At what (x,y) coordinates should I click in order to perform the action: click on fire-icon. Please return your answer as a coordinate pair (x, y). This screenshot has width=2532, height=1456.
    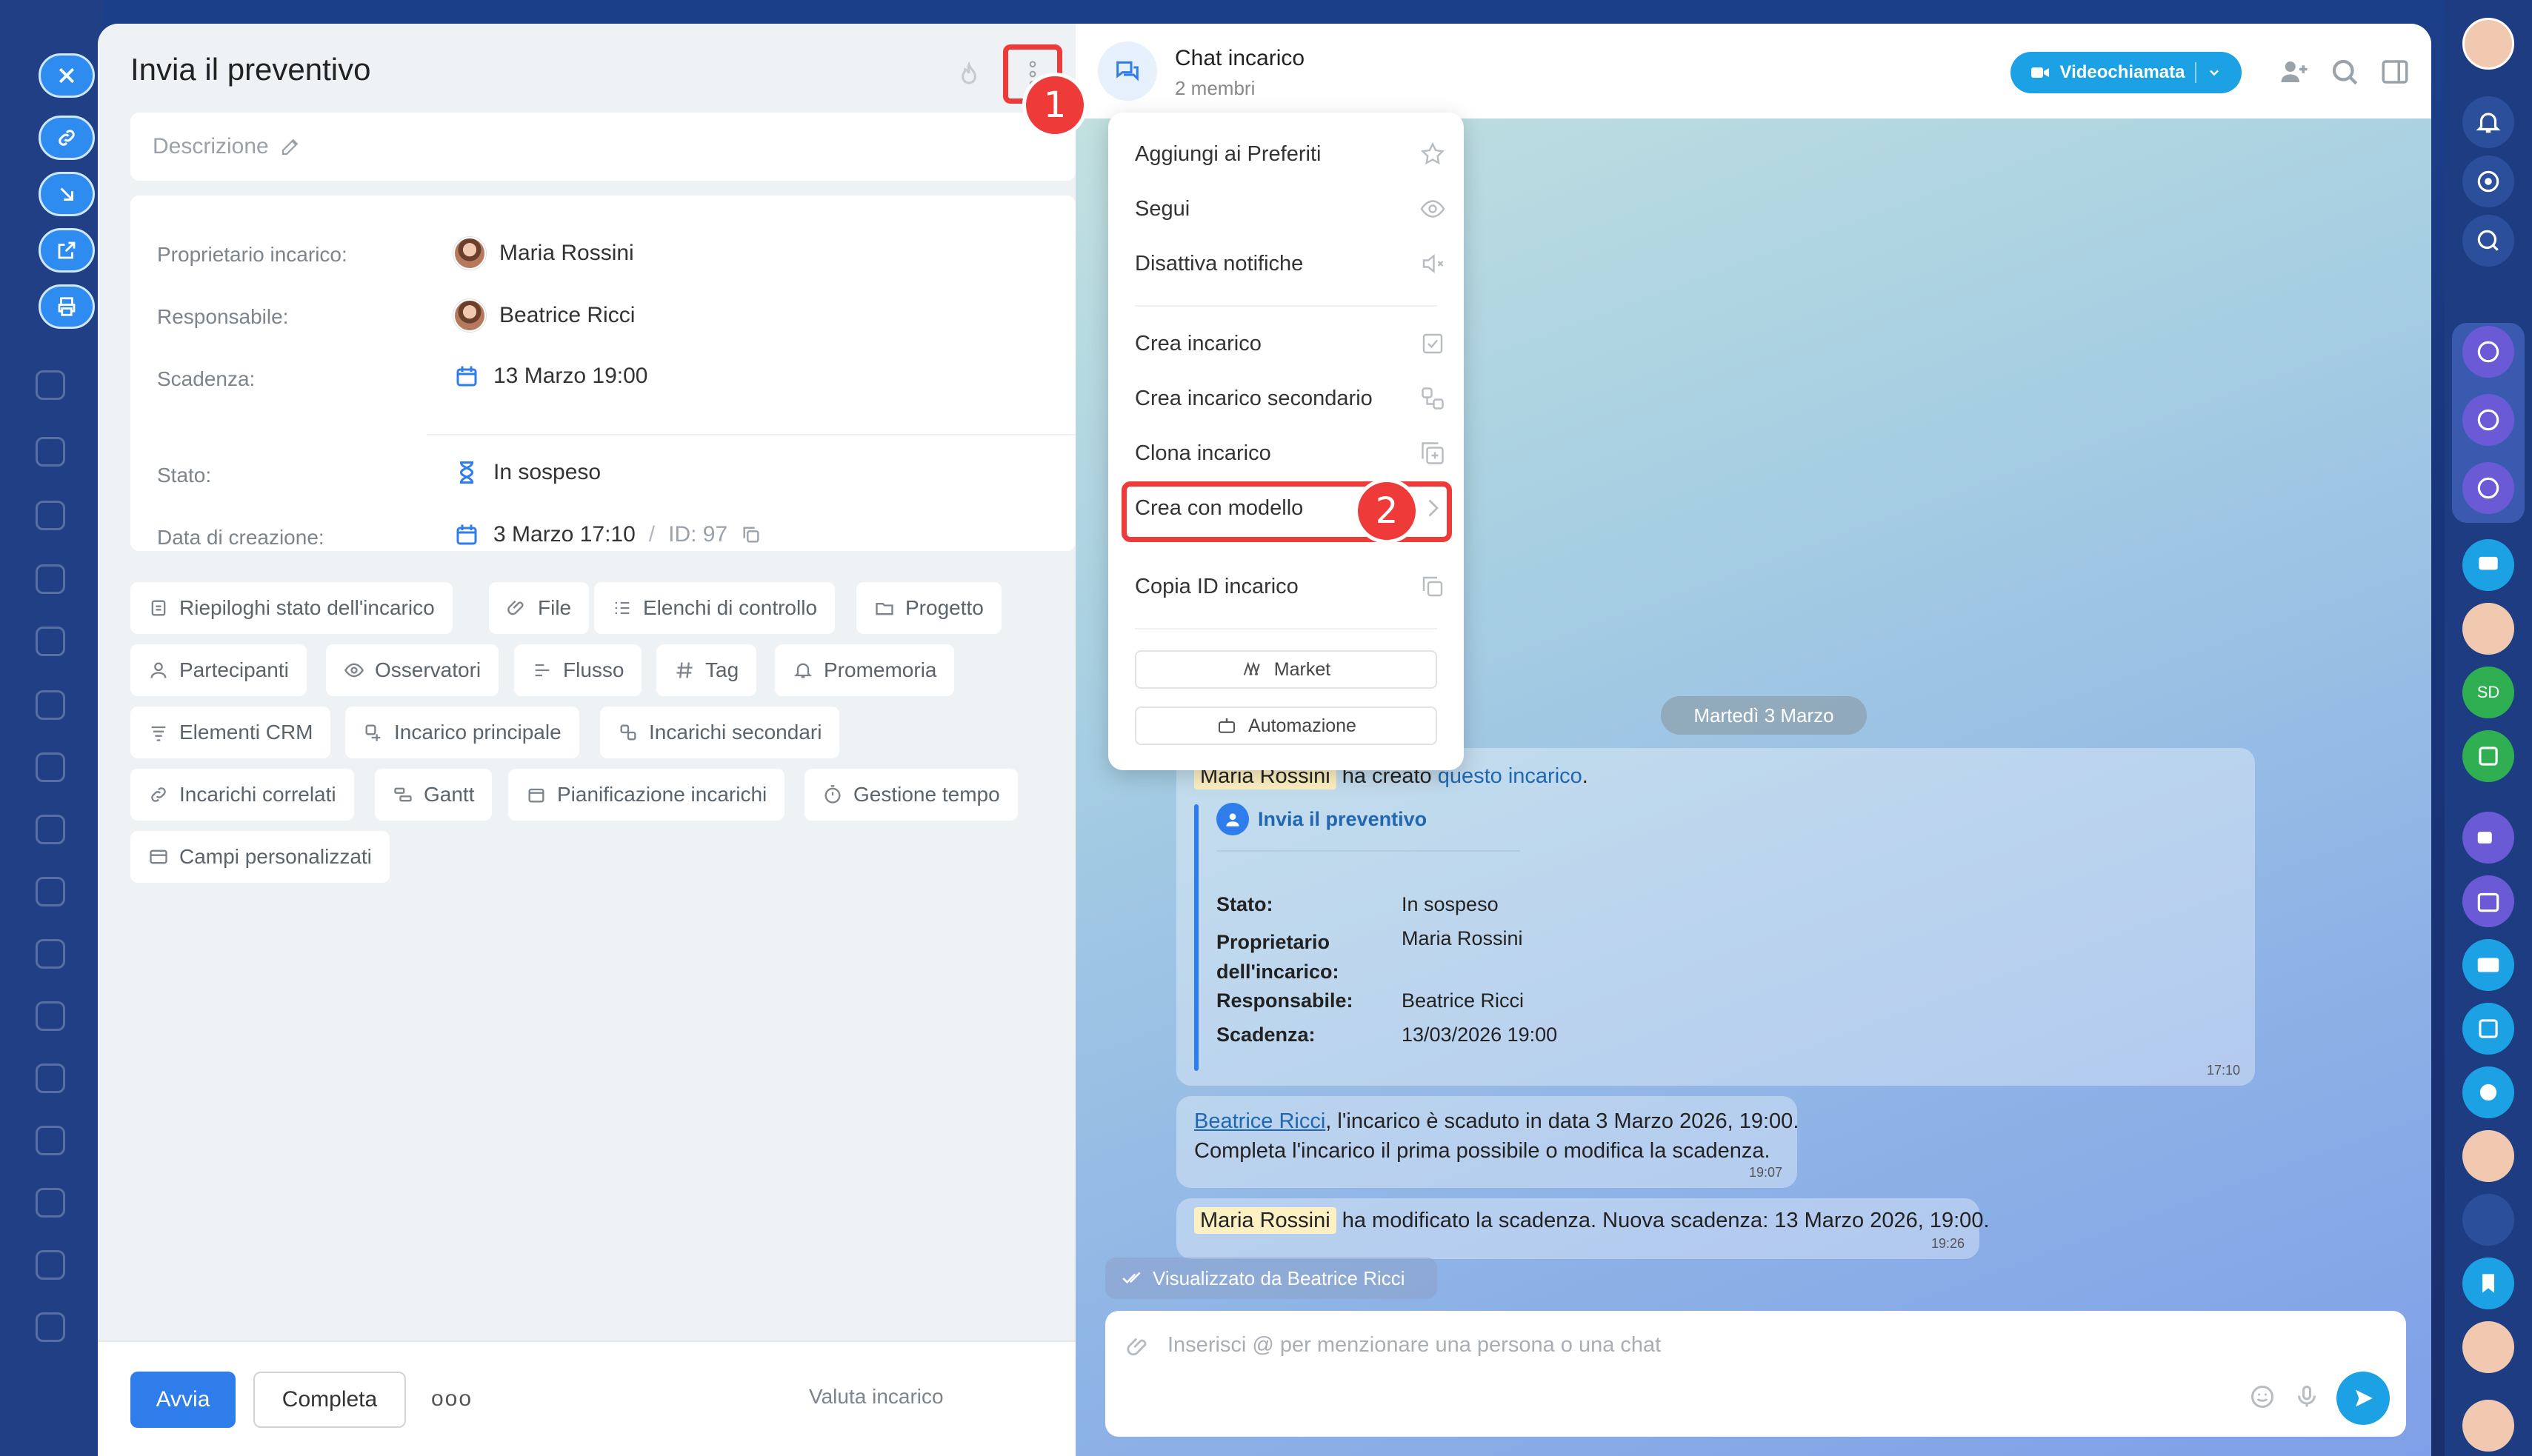
    Looking at the image, I should click on (969, 75).